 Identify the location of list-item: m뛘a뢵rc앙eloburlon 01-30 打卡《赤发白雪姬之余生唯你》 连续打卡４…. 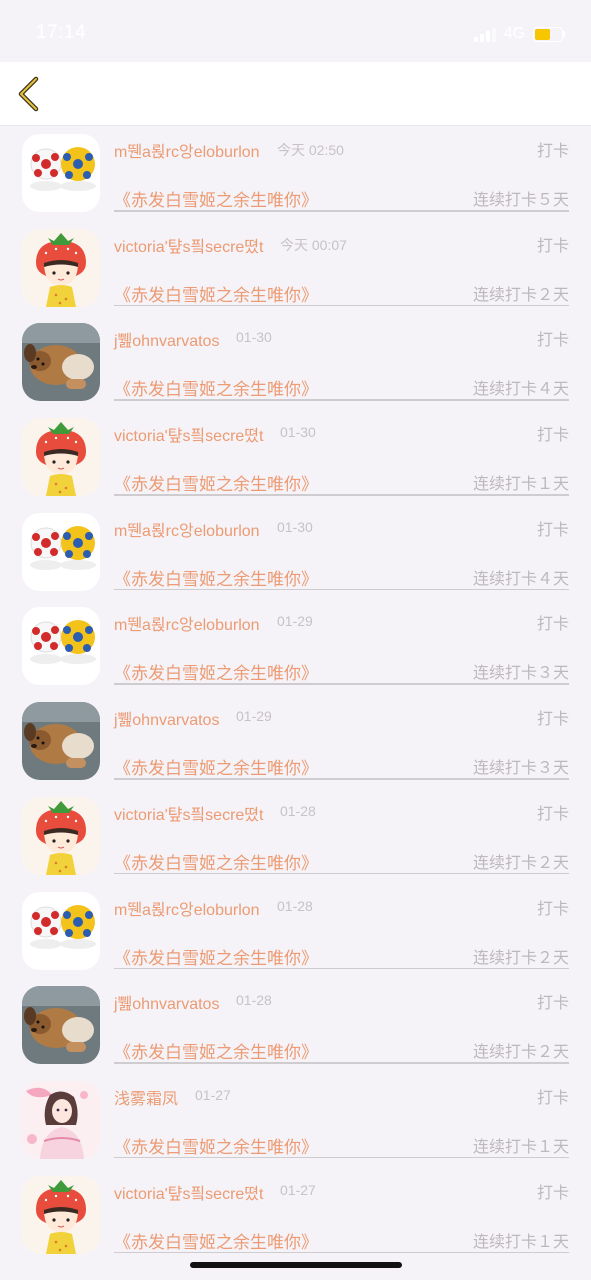
(295, 552).